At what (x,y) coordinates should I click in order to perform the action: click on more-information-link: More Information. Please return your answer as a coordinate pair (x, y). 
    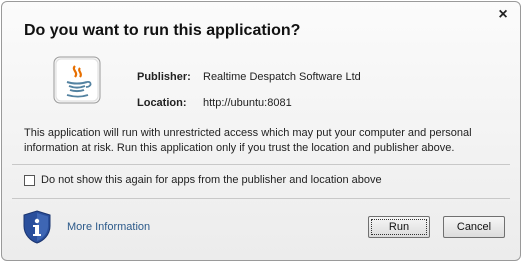
    Looking at the image, I should click on (108, 227).